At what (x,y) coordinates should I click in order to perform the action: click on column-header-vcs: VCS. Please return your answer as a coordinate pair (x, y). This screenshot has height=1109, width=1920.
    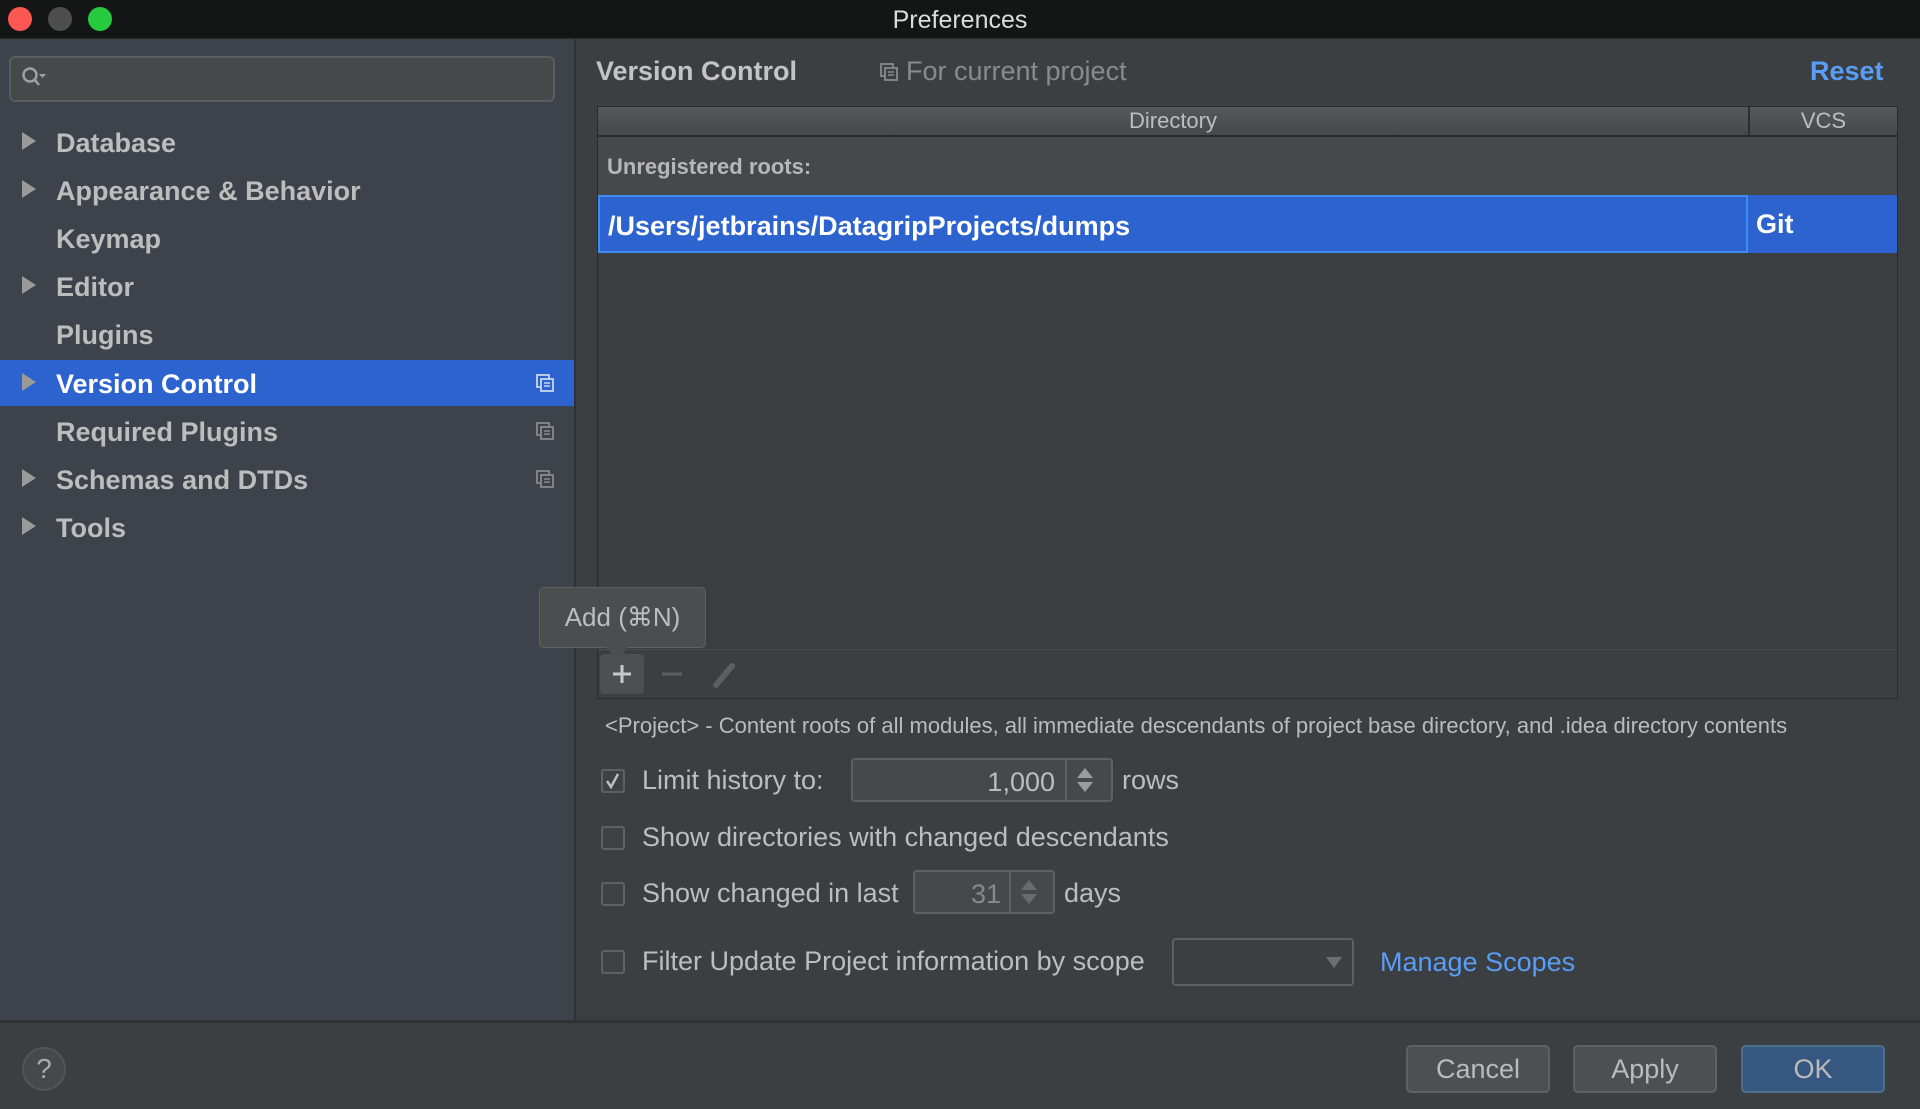
    Looking at the image, I should click on (1823, 121).